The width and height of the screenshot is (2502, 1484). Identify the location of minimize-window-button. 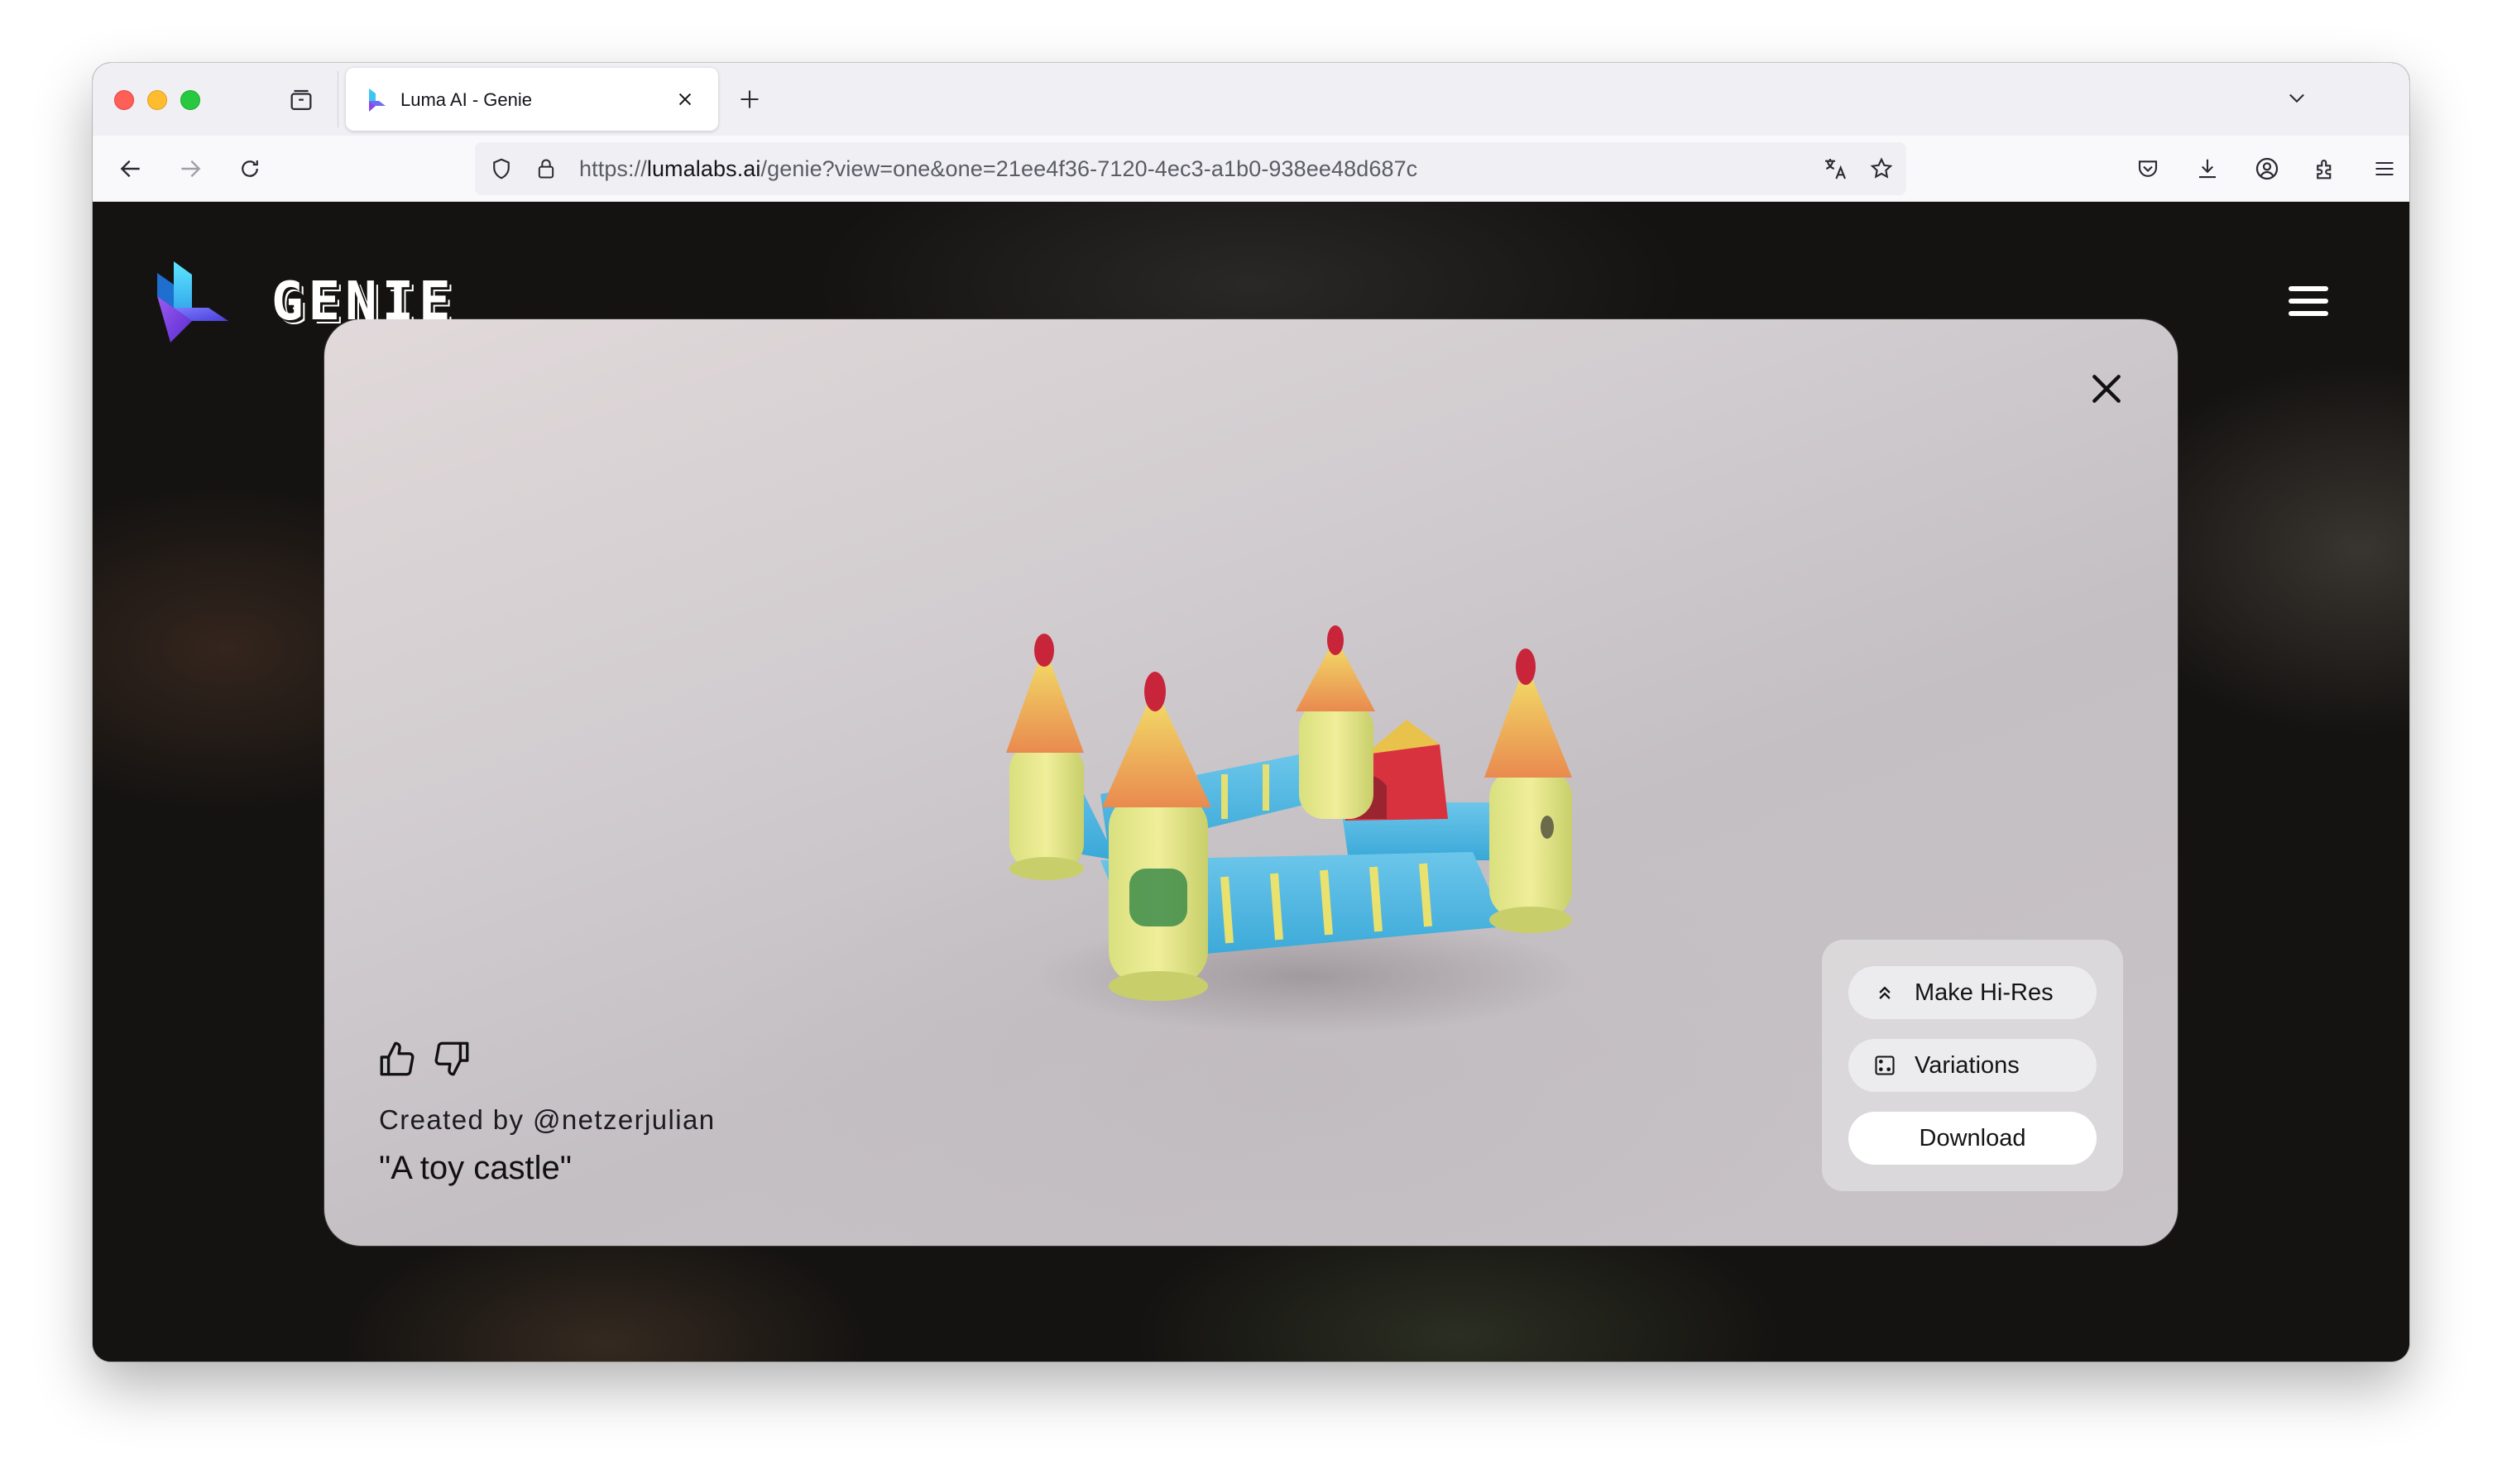
(157, 100).